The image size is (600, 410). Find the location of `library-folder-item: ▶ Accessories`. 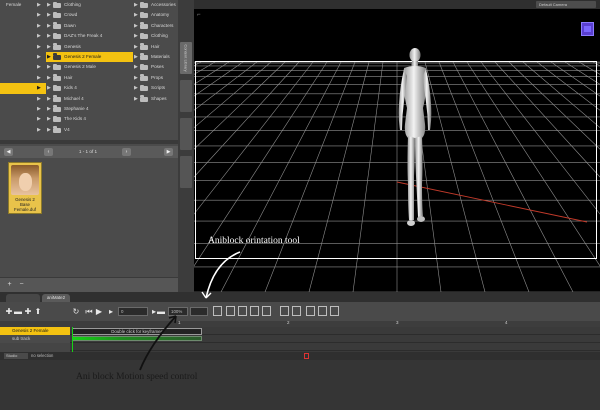

library-folder-item: ▶ Accessories is located at coordinates (155, 5).